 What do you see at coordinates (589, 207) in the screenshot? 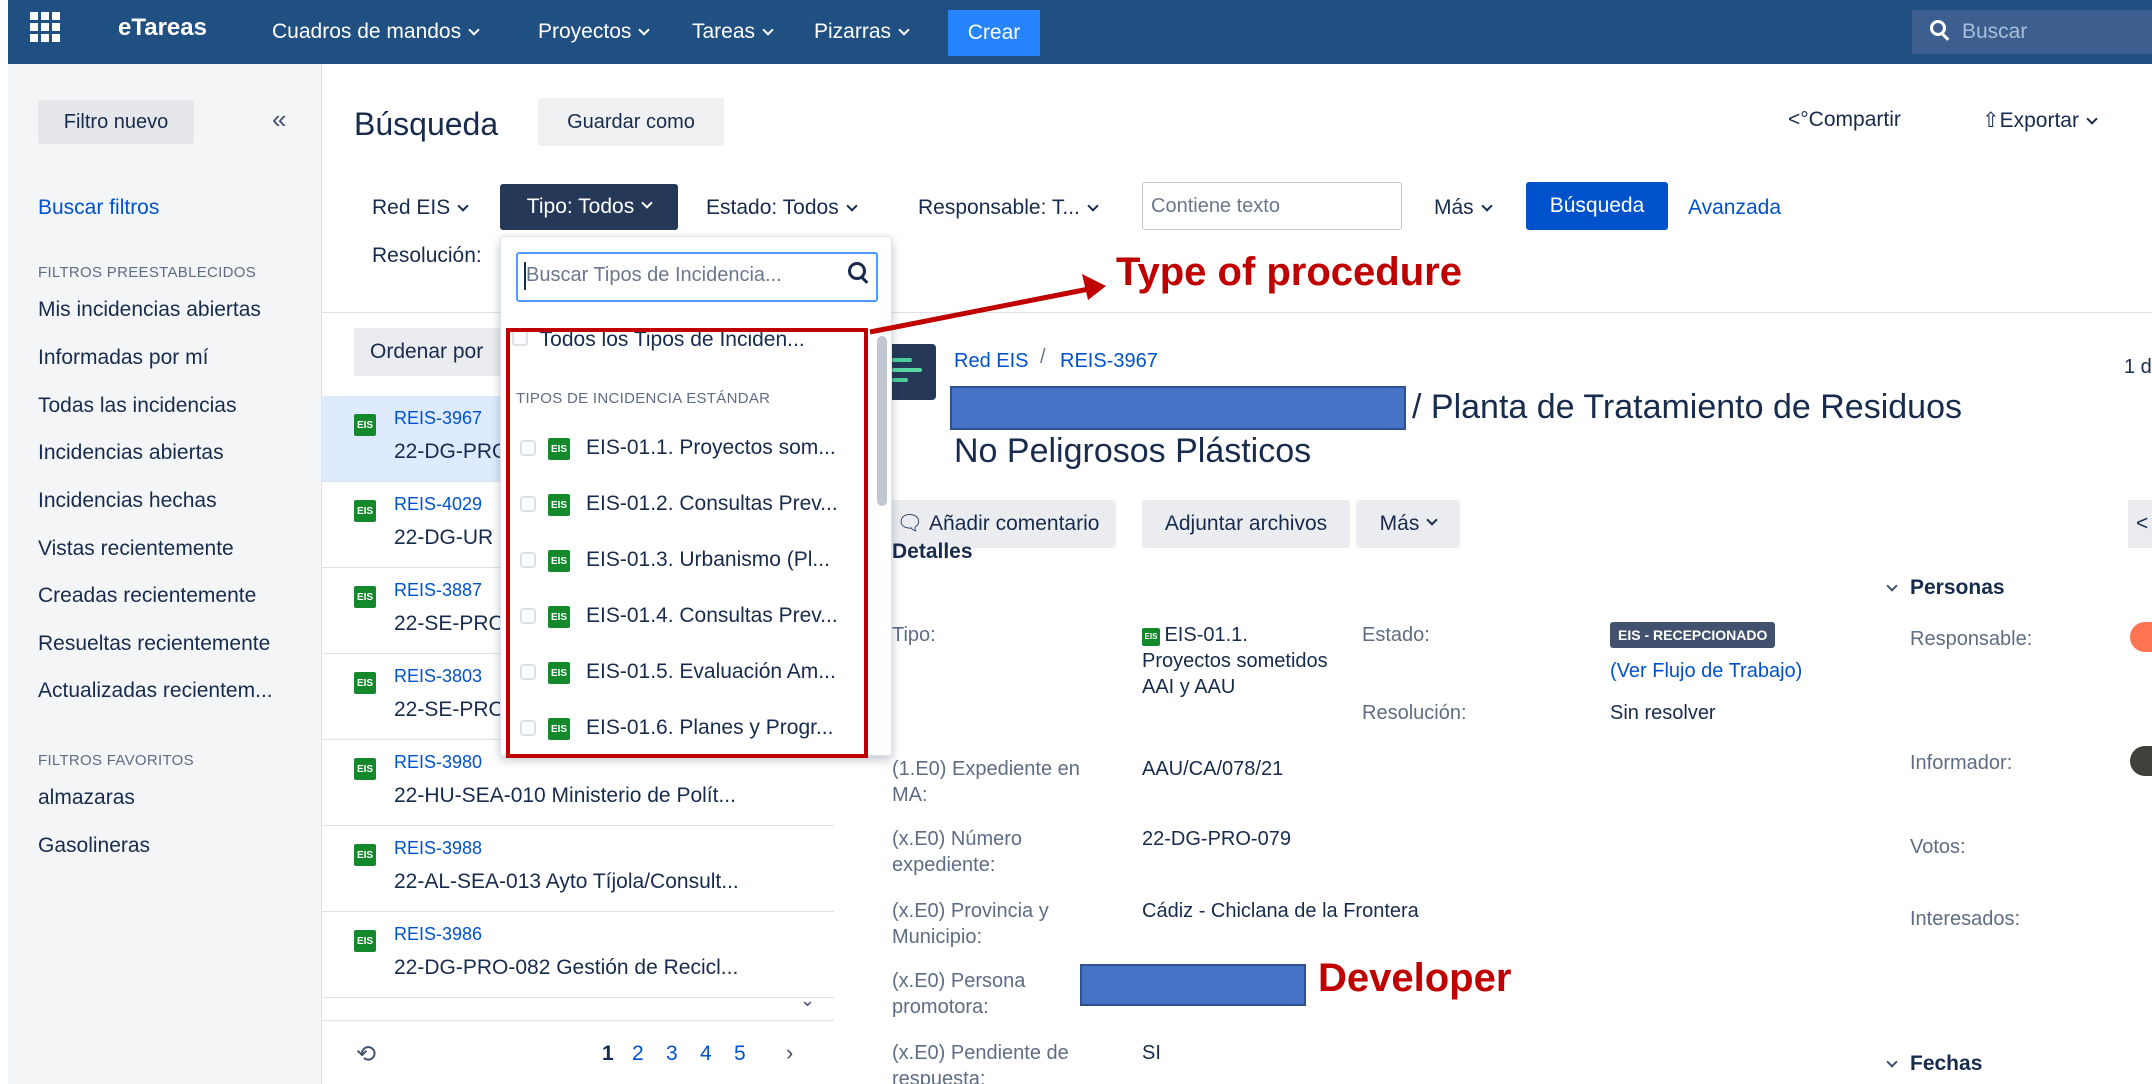
I see `type-filter-button: Tipo: Todos` at bounding box center [589, 207].